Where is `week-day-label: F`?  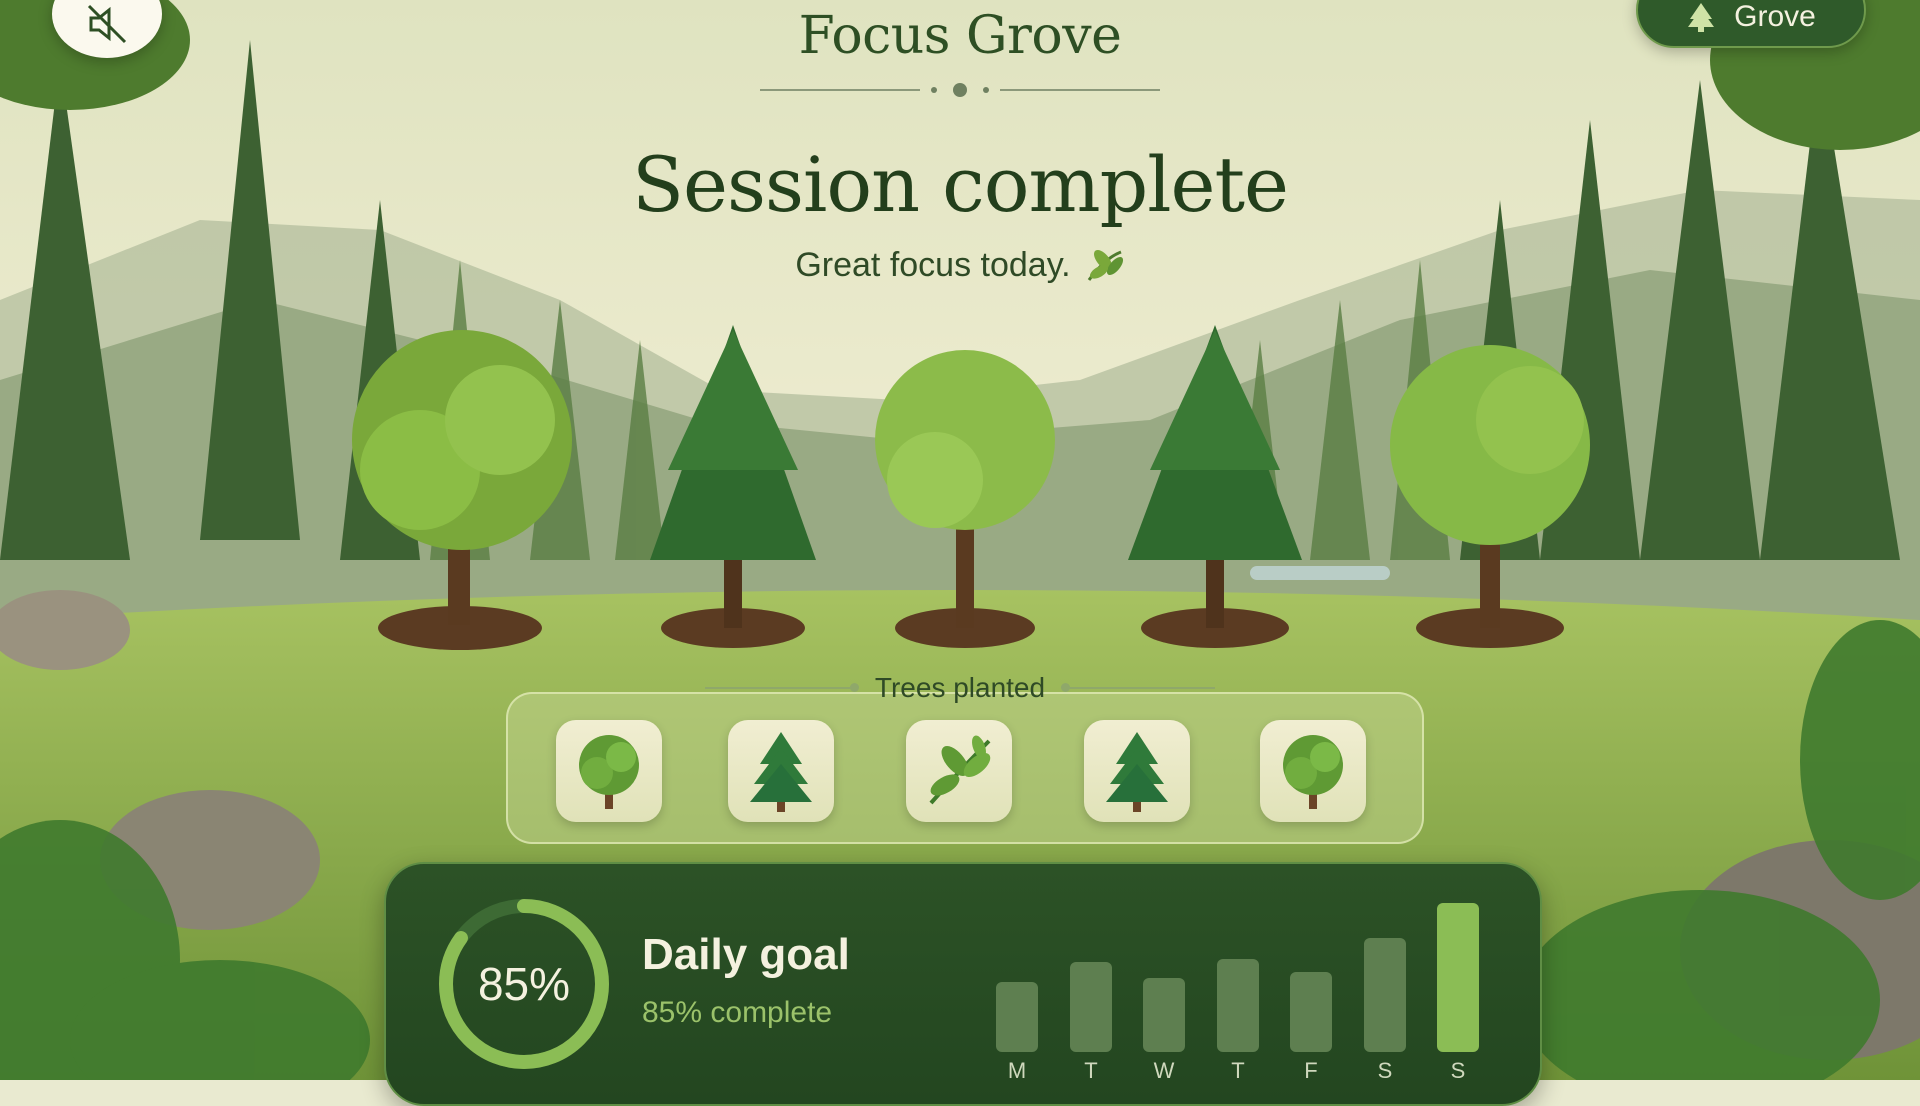 week-day-label: F is located at coordinates (1311, 1070).